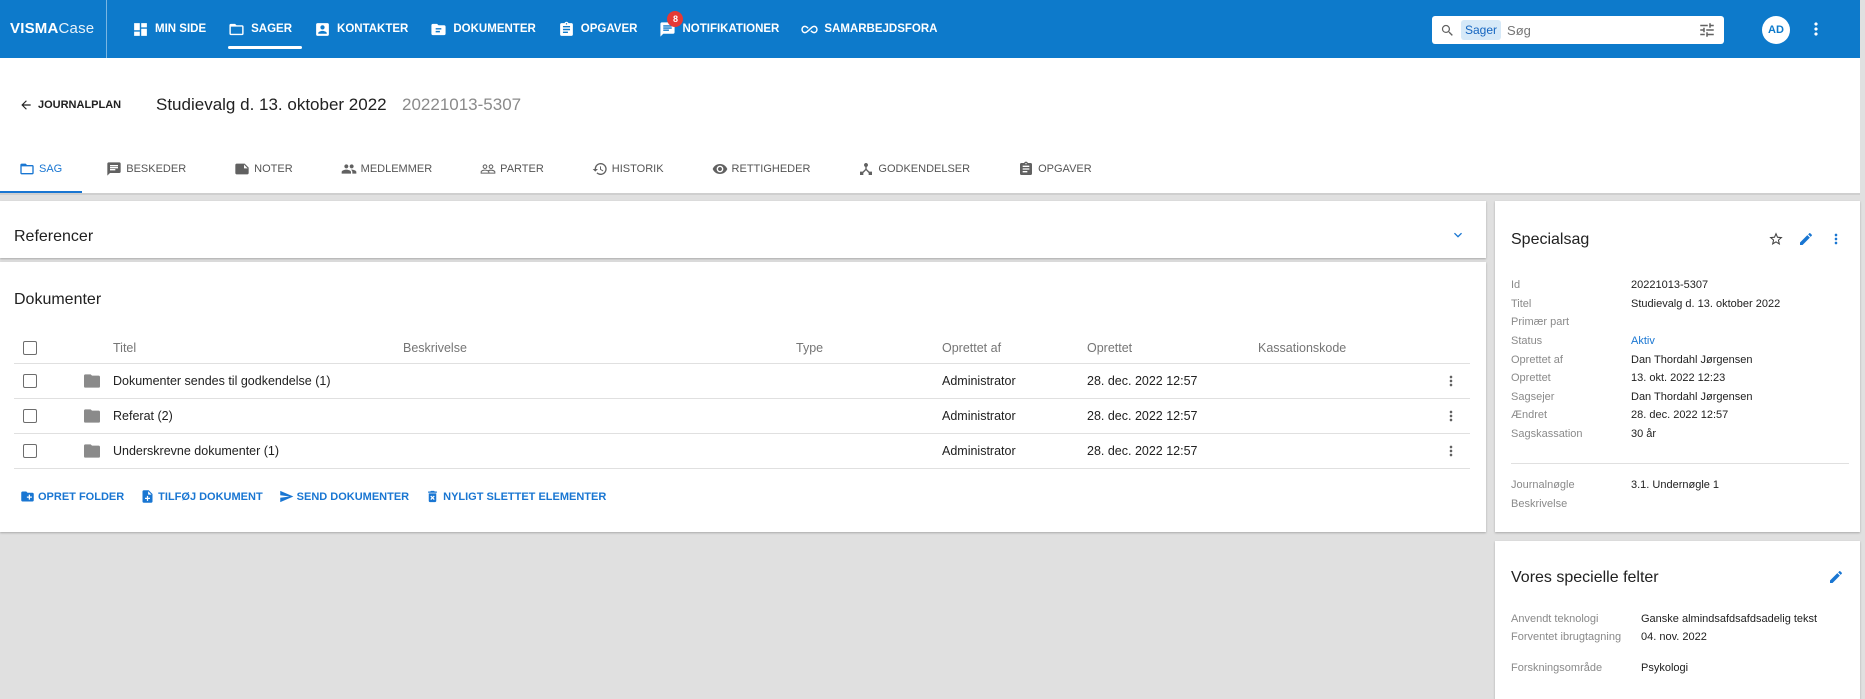 Image resolution: width=1865 pixels, height=699 pixels. I want to click on search-scope-chip: Sager, so click(1481, 30).